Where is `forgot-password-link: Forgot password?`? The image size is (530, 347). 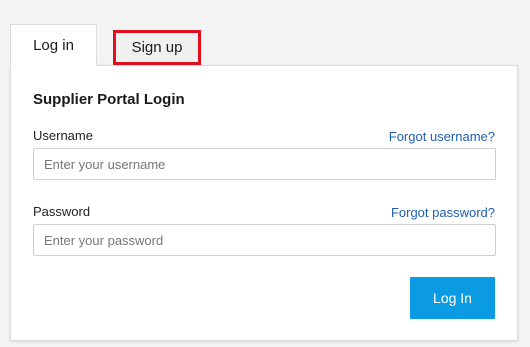 forgot-password-link: Forgot password? is located at coordinates (443, 212).